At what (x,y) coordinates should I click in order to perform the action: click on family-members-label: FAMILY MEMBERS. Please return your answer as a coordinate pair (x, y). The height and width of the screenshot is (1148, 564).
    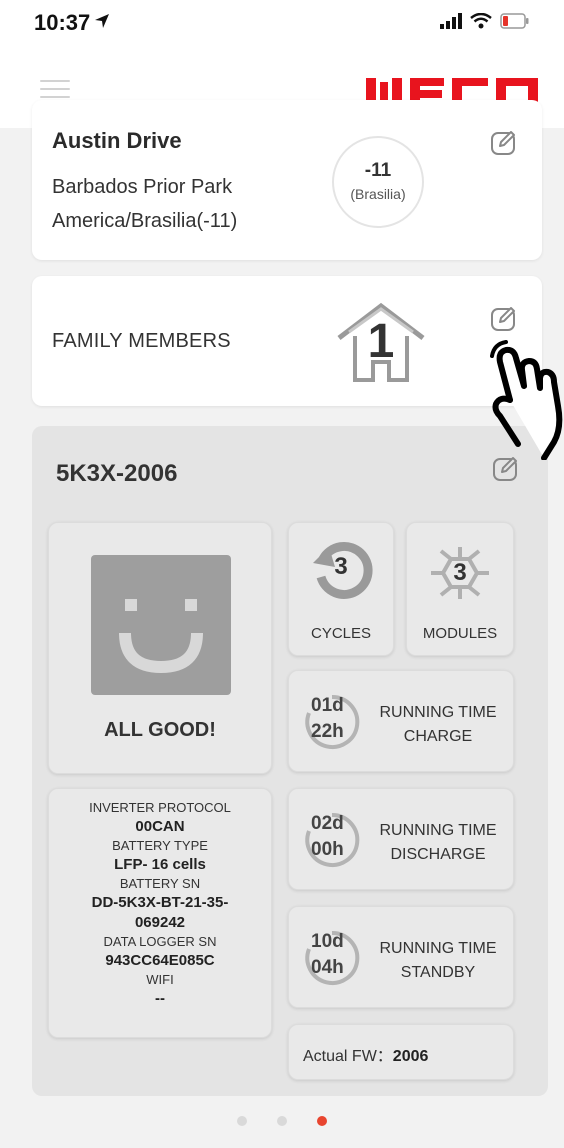
    Looking at the image, I should click on (141, 341).